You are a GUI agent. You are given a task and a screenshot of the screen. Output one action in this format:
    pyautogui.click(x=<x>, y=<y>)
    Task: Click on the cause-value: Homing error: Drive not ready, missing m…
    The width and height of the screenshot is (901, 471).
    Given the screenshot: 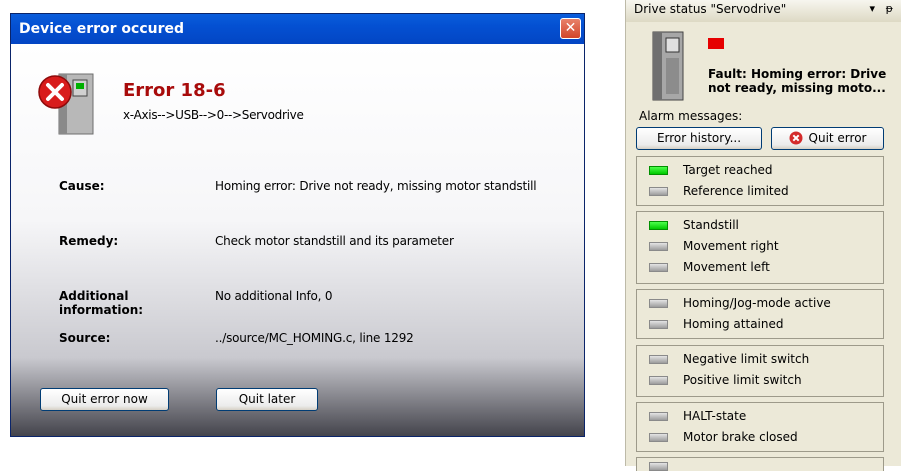 What is the action you would take?
    pyautogui.click(x=376, y=186)
    